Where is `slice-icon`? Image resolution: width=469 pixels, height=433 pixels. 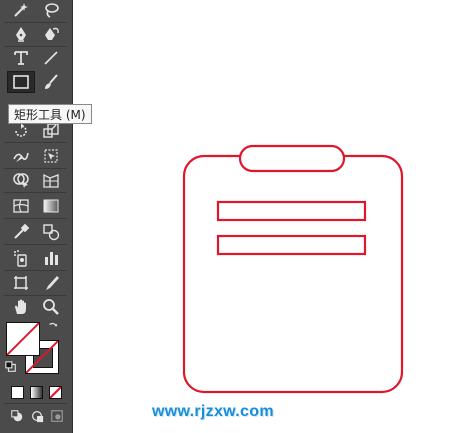
slice-icon is located at coordinates (51, 283).